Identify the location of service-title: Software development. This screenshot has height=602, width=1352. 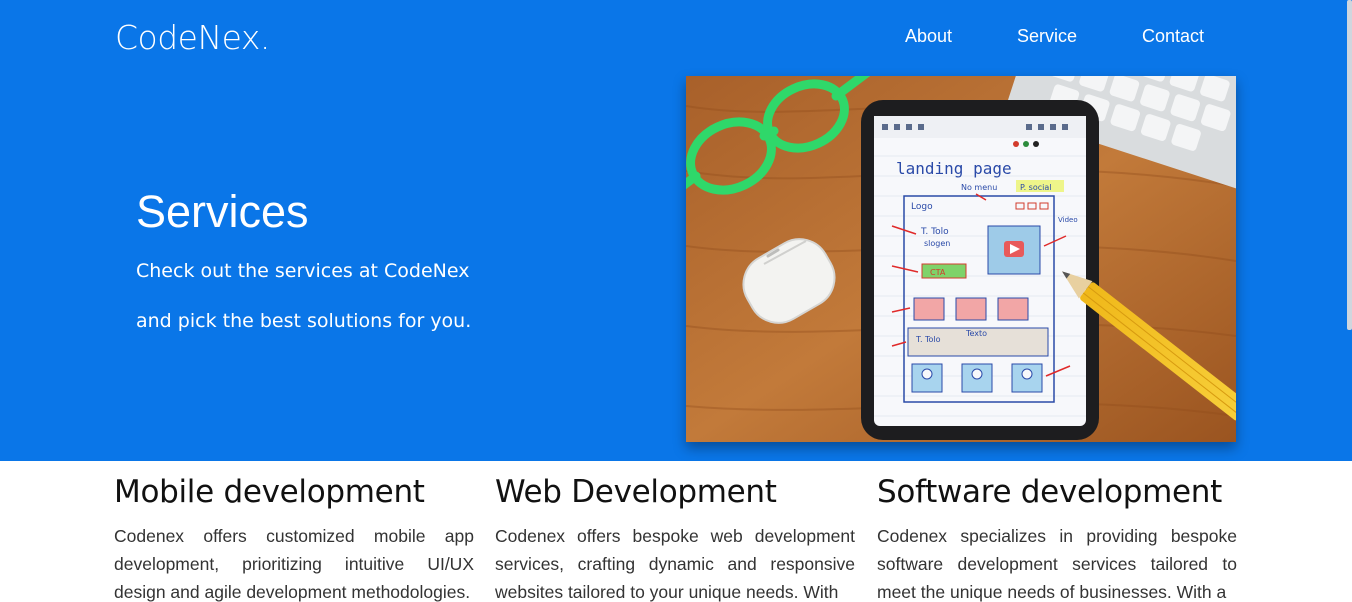
(1050, 492).